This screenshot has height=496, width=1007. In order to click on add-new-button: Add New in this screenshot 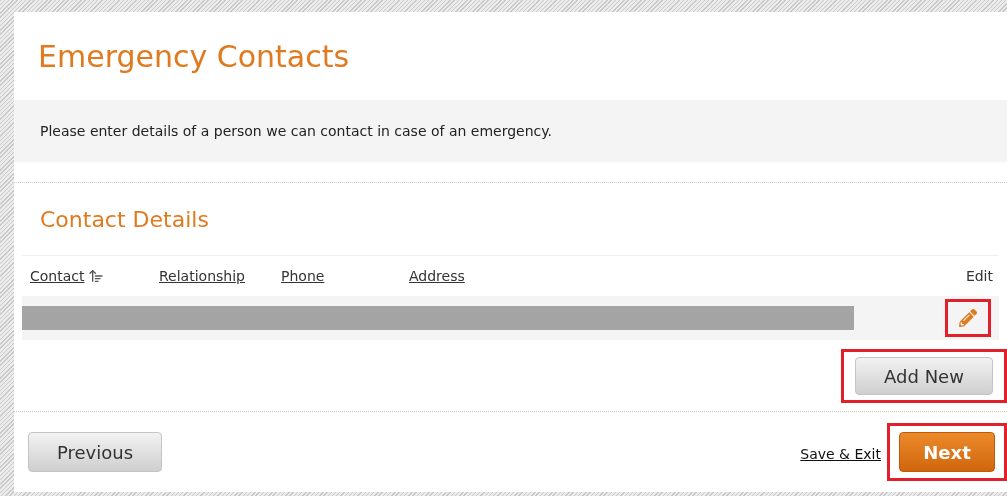, I will do `click(924, 376)`.